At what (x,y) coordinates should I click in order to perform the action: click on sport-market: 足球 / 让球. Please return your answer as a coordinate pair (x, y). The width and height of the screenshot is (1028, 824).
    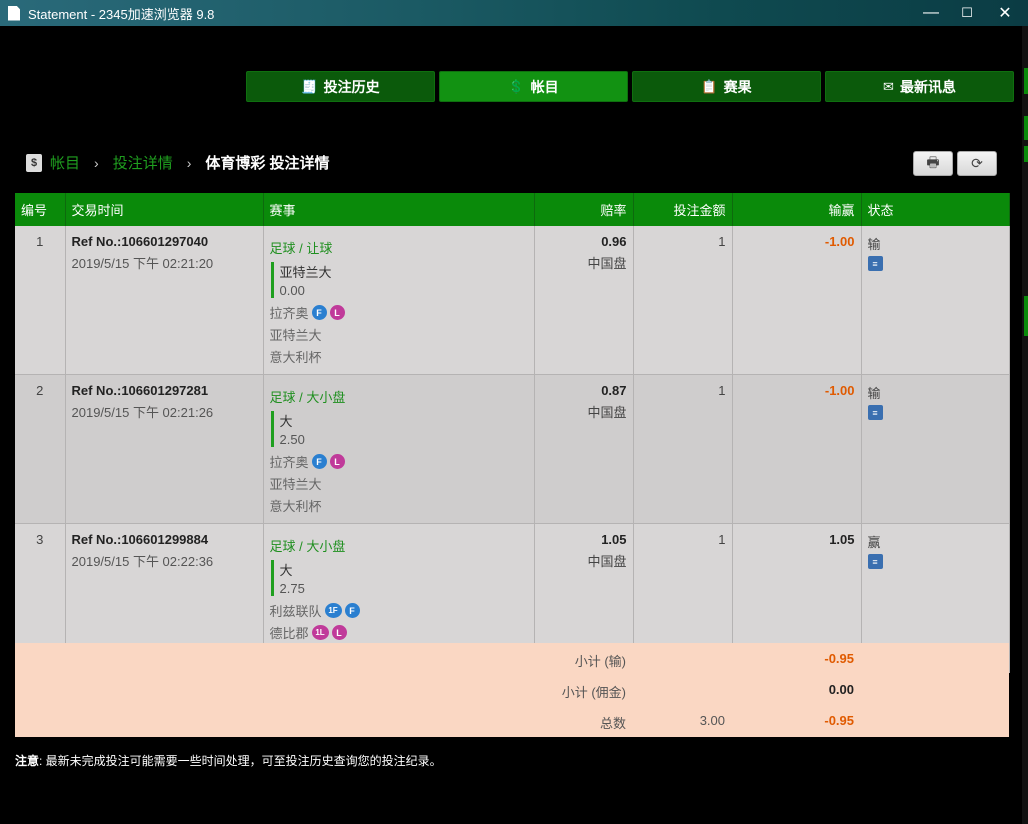
    Looking at the image, I should click on (301, 248).